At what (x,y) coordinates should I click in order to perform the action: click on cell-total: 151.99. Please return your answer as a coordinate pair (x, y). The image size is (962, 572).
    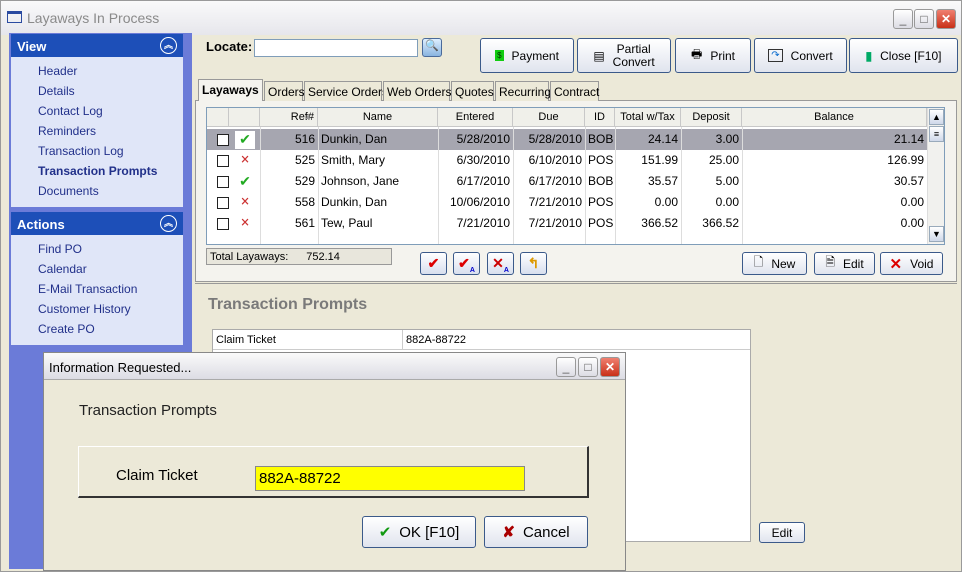
    Looking at the image, I should click on (659, 160).